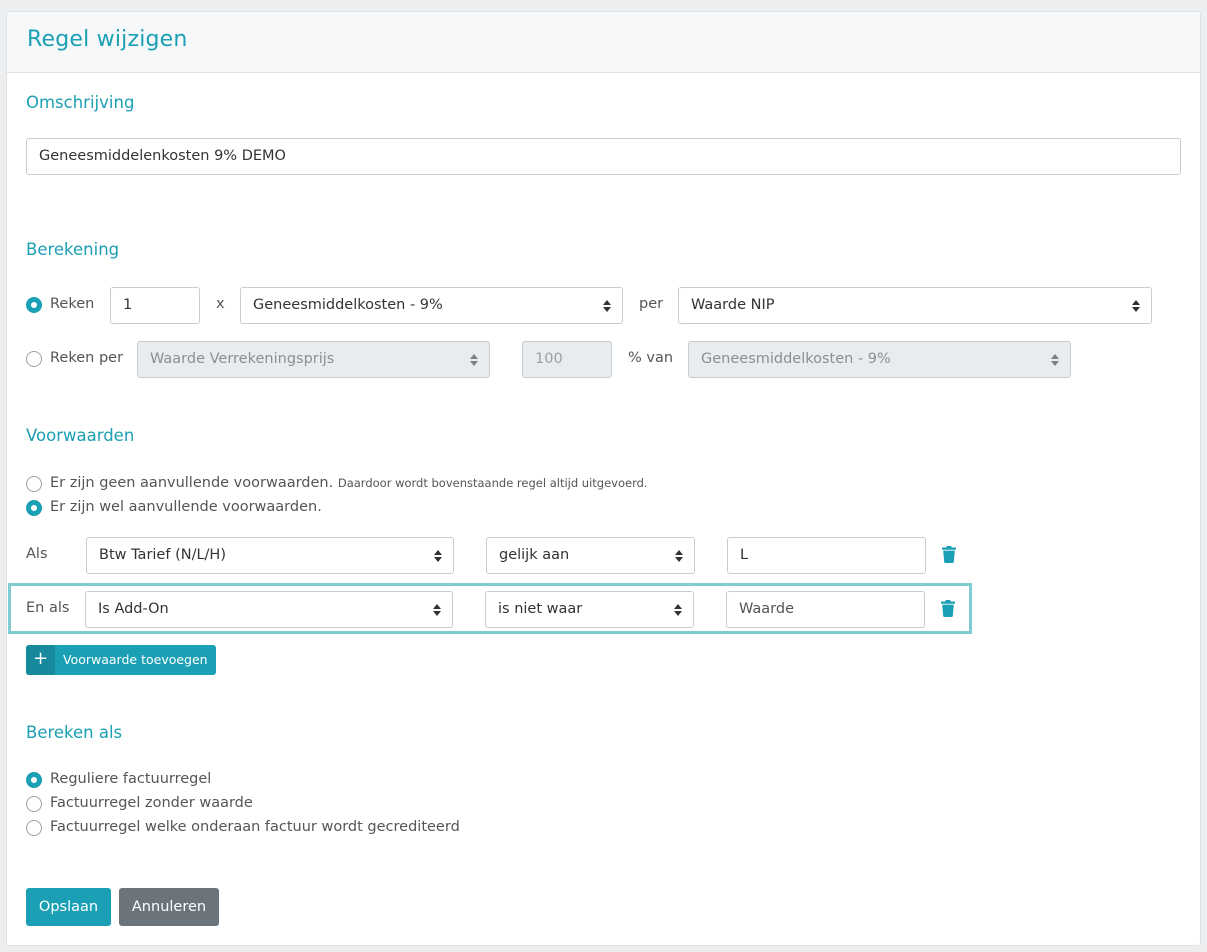  I want to click on reken-per-select: Waarde Verrekeningsprijs, so click(313, 359).